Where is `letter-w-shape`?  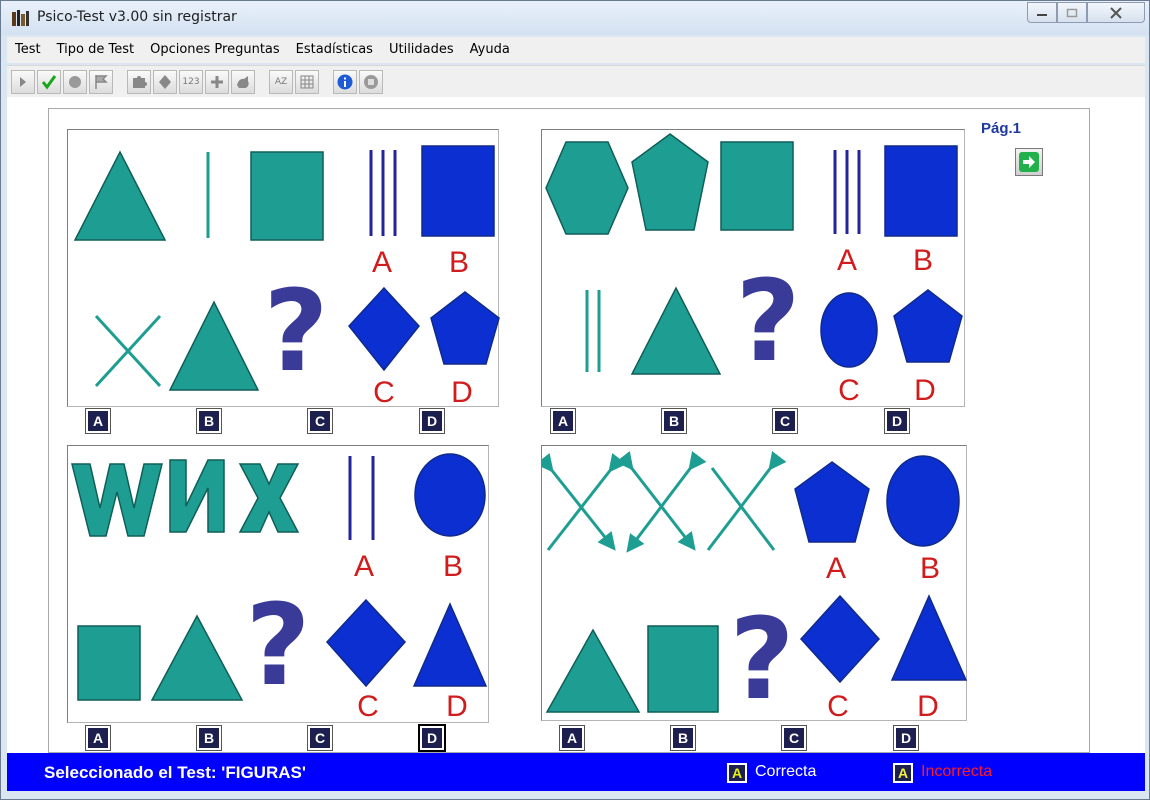 letter-w-shape is located at coordinates (117, 500).